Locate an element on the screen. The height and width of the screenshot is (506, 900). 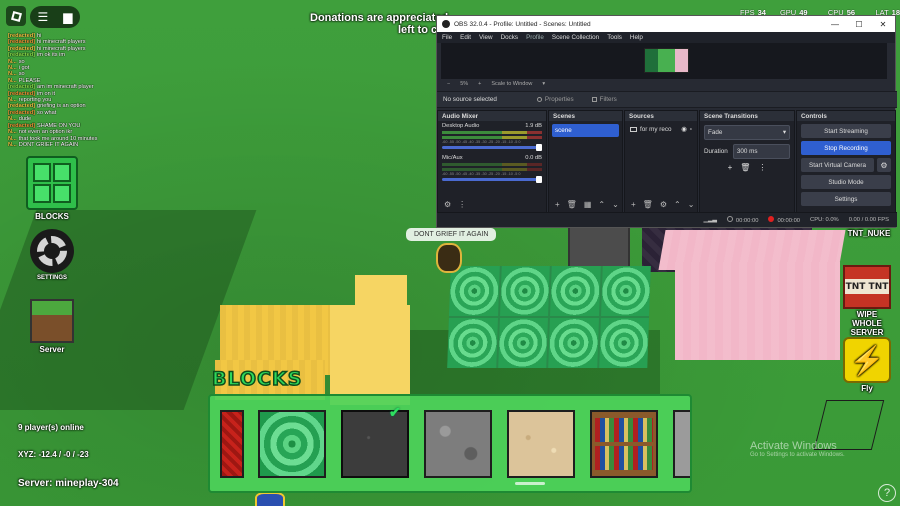
player-avatar is located at coordinates (449, 258).